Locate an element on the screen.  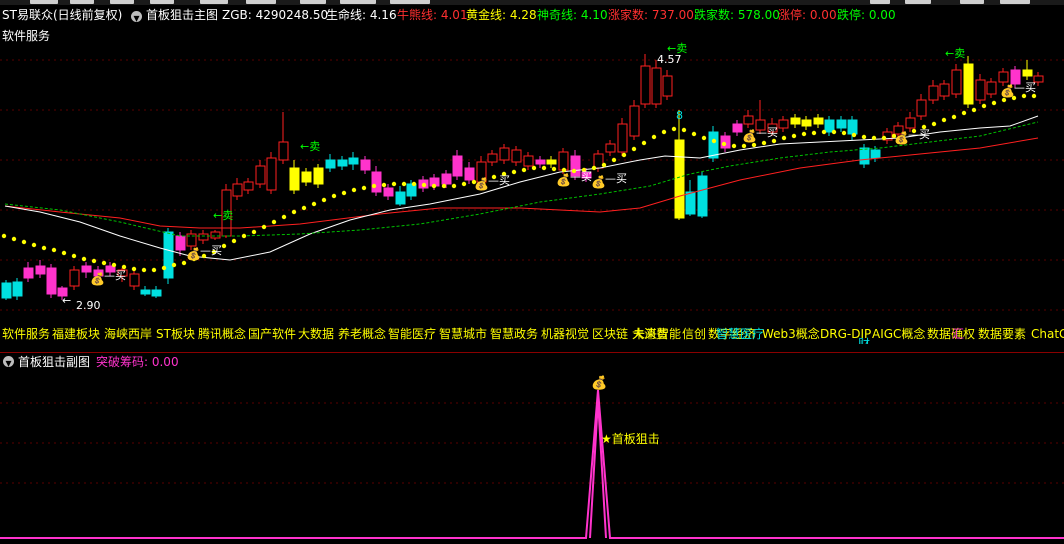
money-bag-icon: 💰 is located at coordinates (599, 383).